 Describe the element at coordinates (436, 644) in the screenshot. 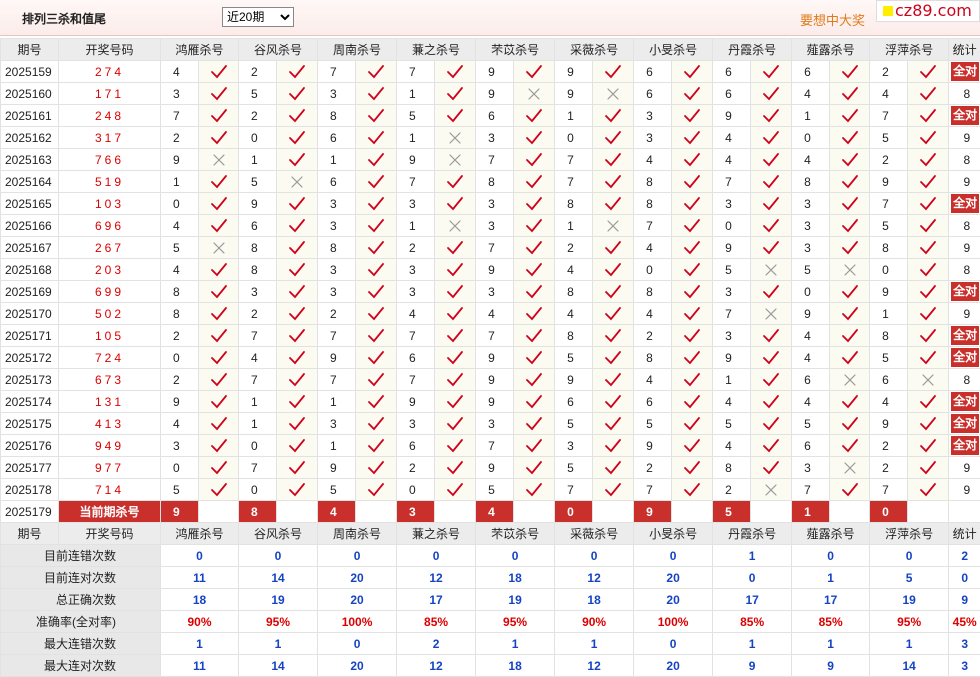

I see `summary-value: 2` at that location.